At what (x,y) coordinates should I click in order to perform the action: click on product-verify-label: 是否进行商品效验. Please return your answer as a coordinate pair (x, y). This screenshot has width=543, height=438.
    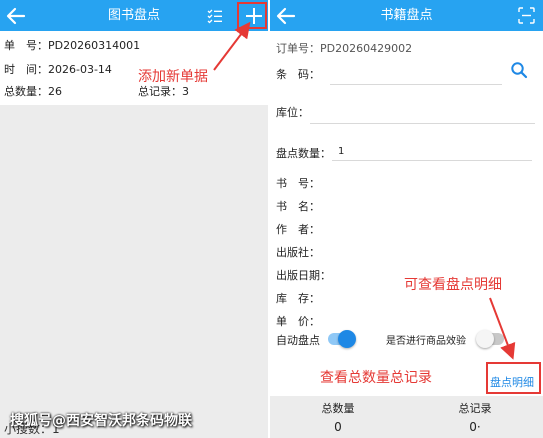
    Looking at the image, I should click on (426, 341).